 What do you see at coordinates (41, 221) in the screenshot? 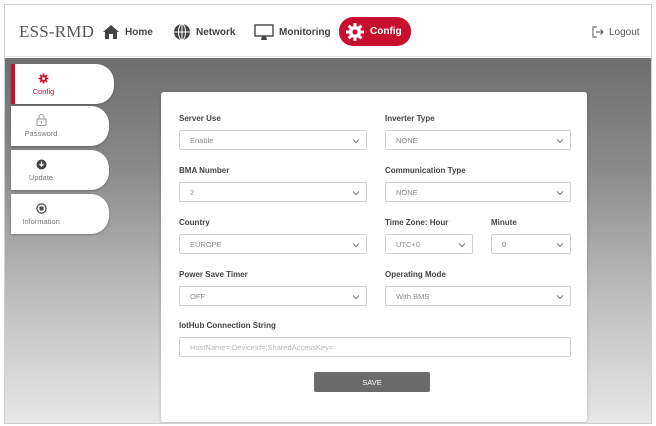
I see `sidebar-item-label: Information` at bounding box center [41, 221].